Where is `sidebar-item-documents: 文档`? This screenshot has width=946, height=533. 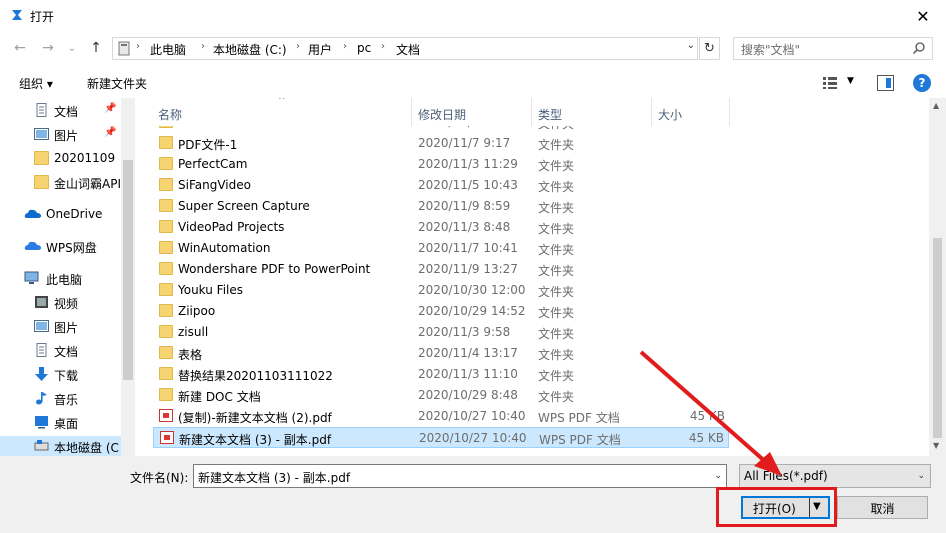 sidebar-item-documents: 文档 is located at coordinates (60, 351).